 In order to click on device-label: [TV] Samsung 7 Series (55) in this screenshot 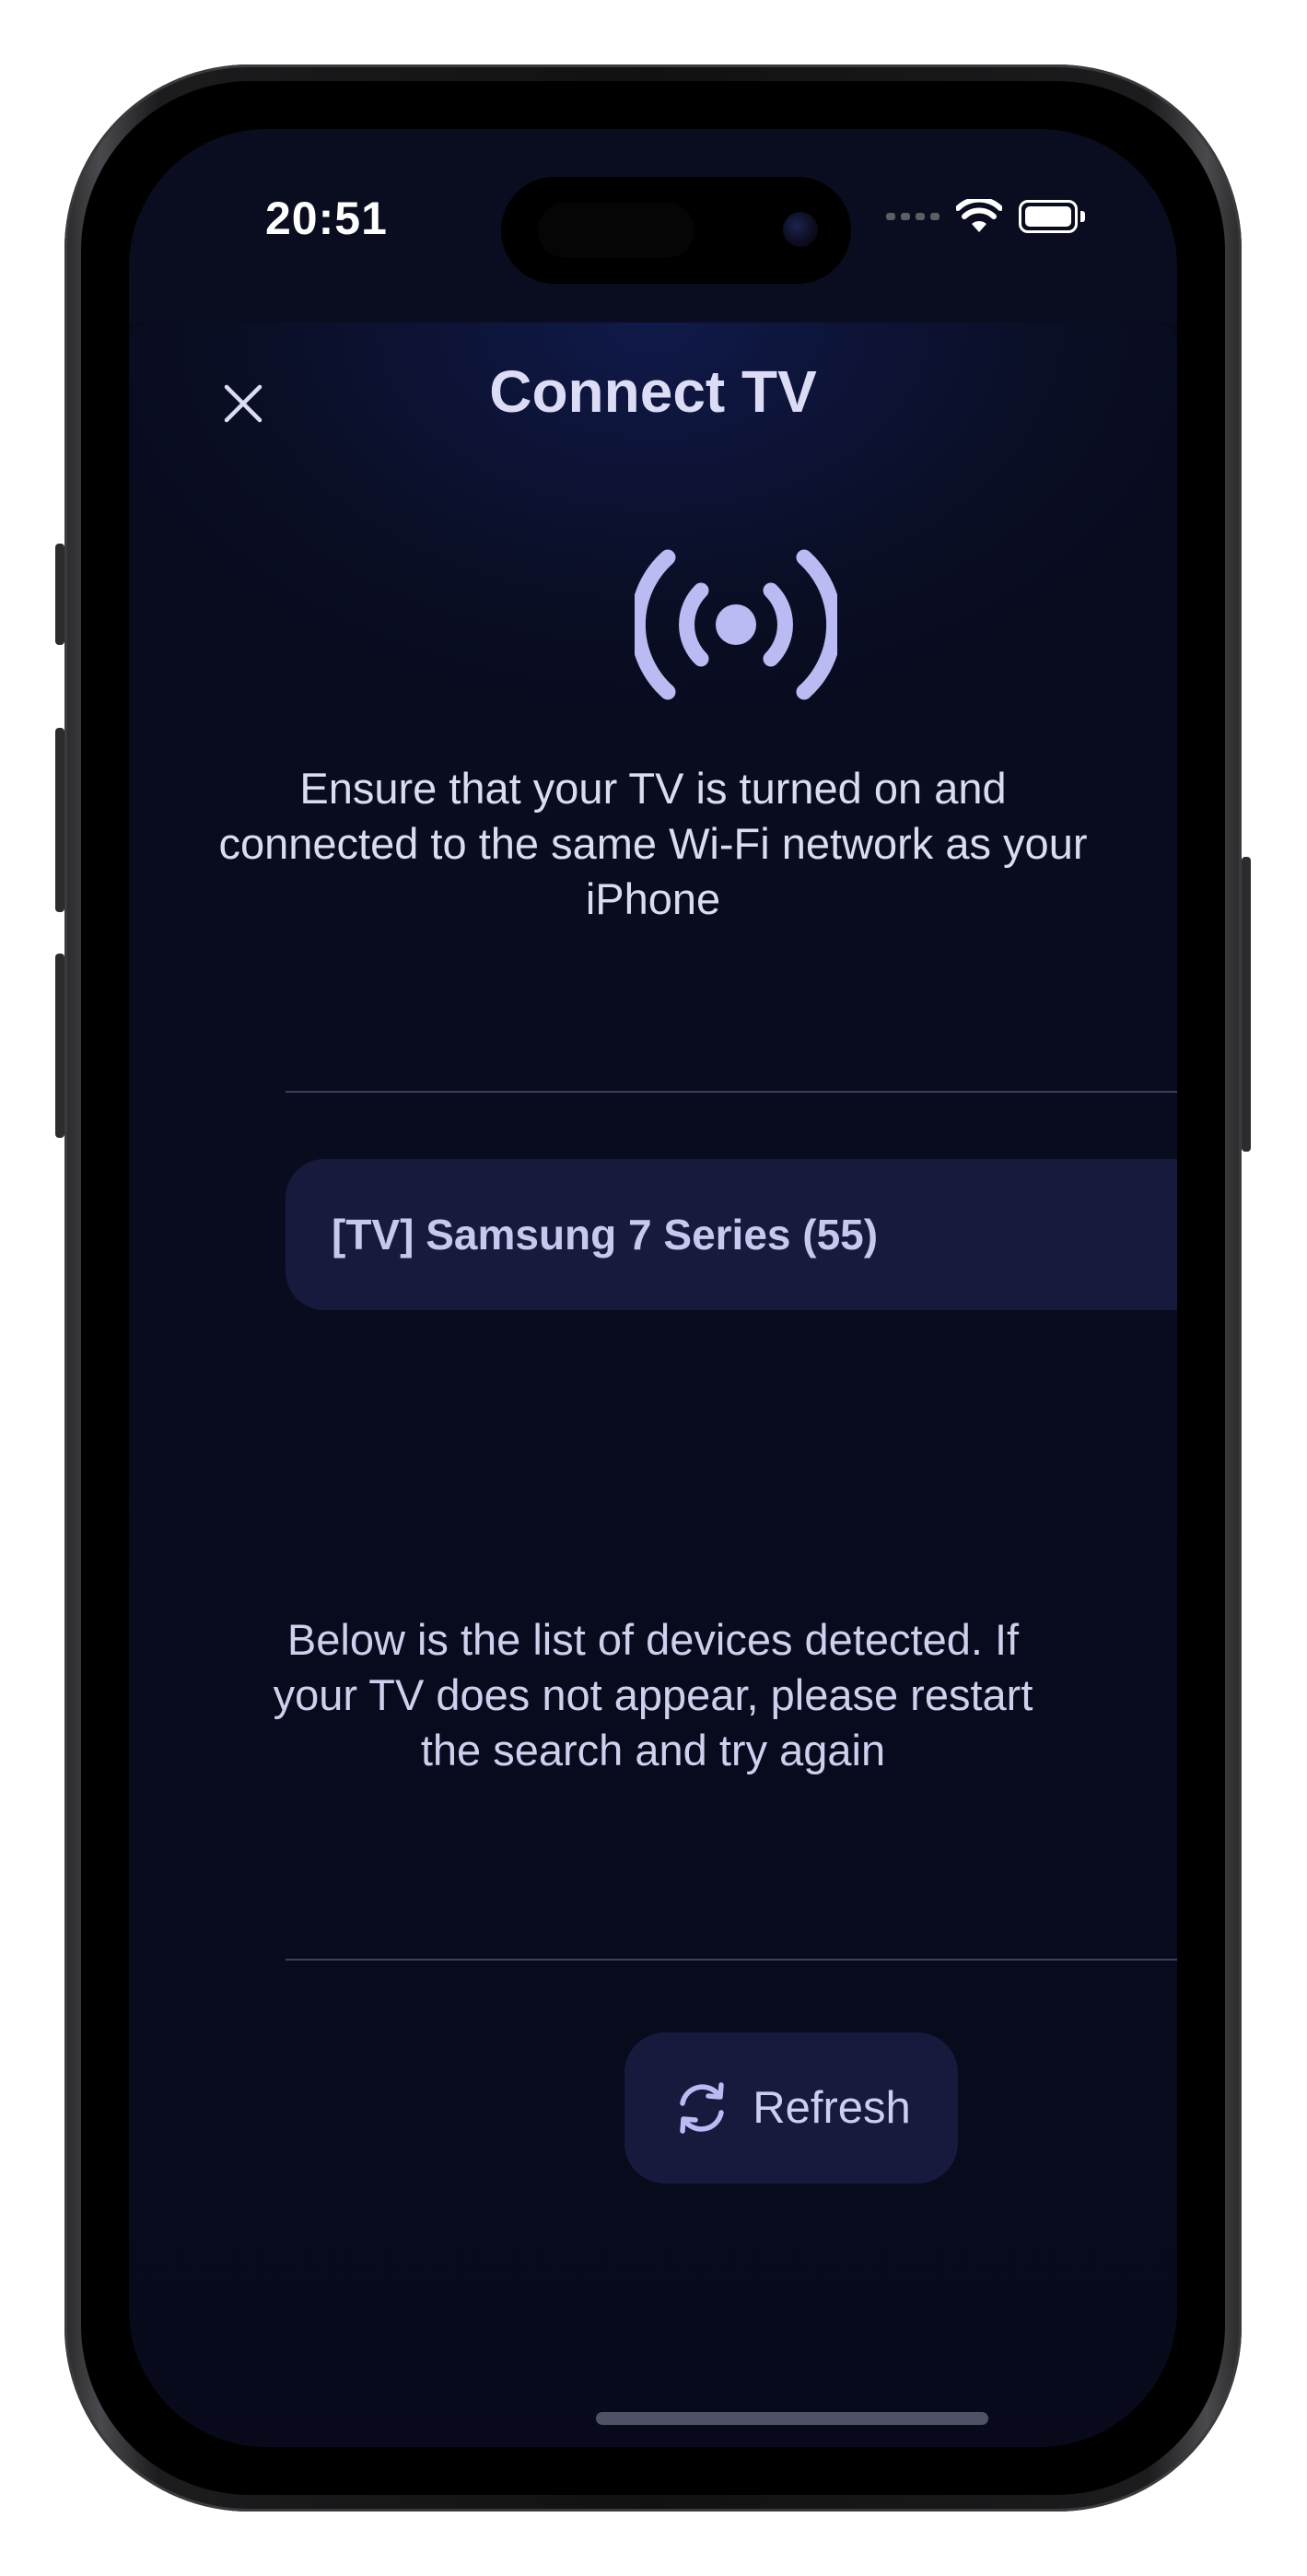, I will do `click(606, 1235)`.